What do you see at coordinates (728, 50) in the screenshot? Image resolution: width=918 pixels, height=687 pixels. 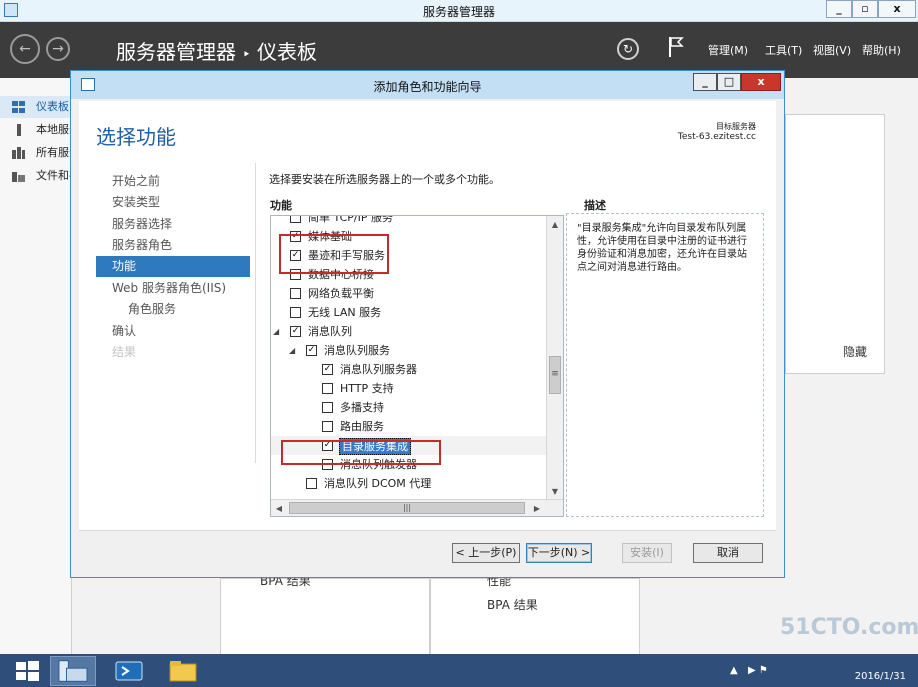 I see `menu-manage: 管理(M)` at bounding box center [728, 50].